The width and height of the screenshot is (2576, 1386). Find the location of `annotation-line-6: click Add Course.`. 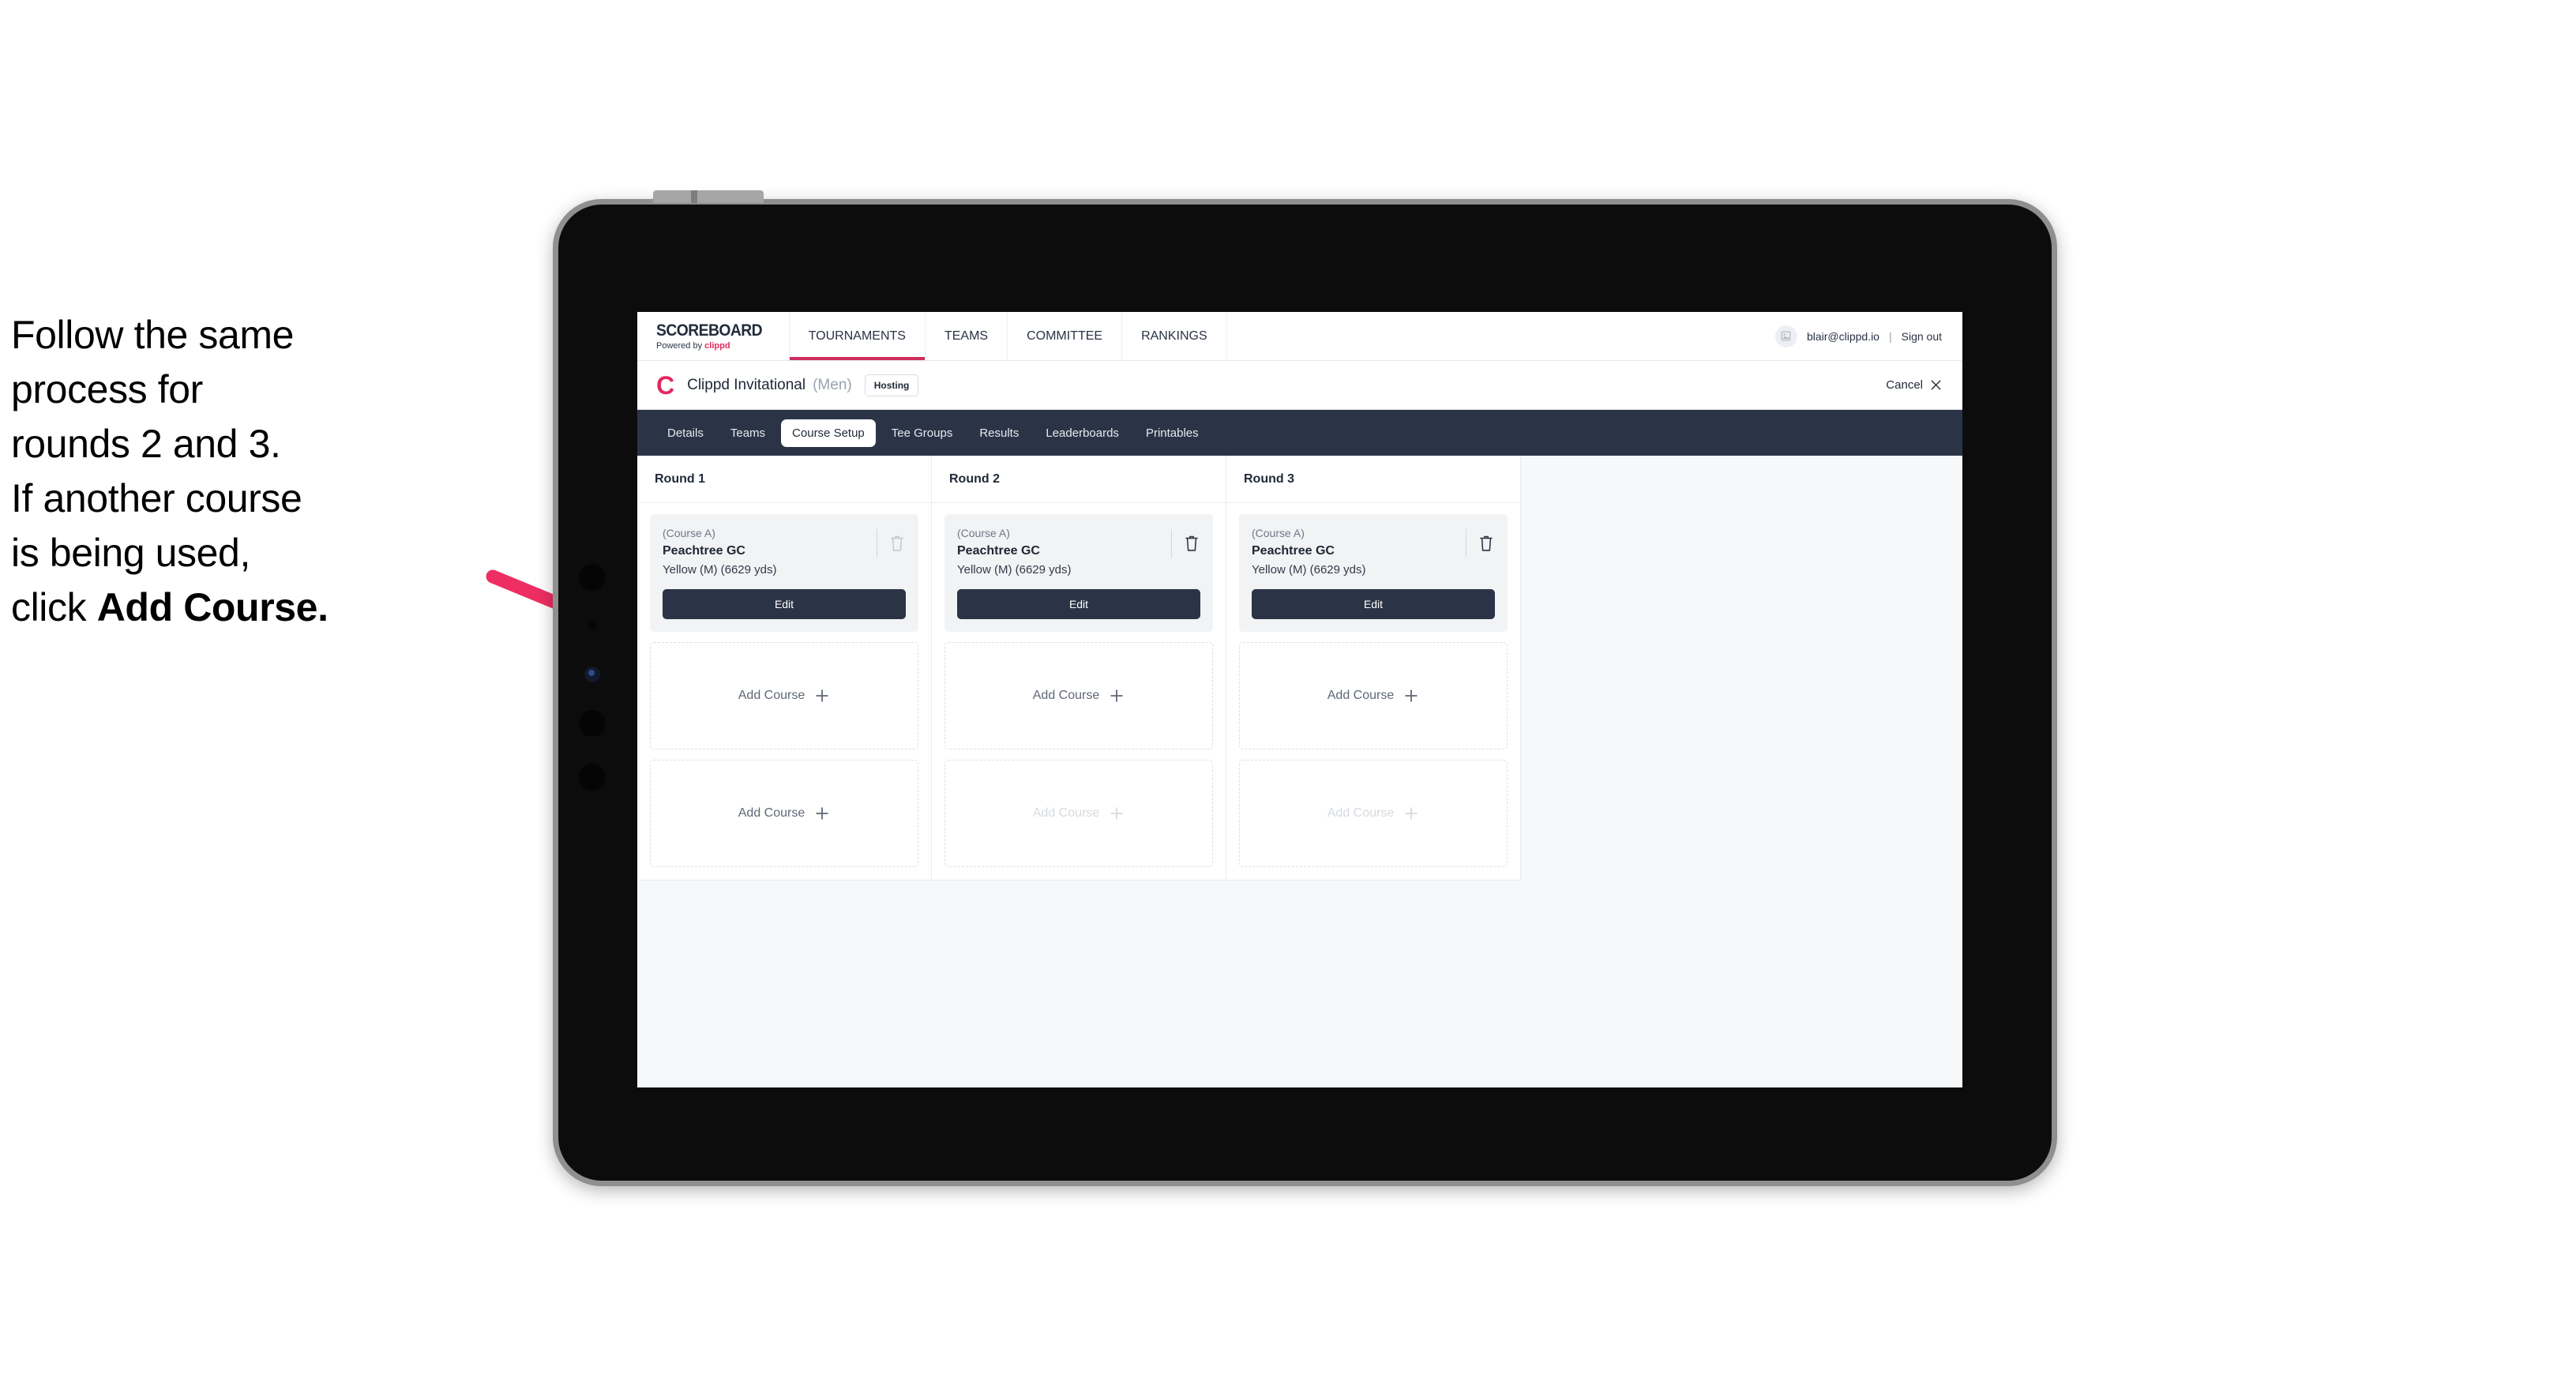

annotation-line-6: click Add Course. is located at coordinates (263, 607).